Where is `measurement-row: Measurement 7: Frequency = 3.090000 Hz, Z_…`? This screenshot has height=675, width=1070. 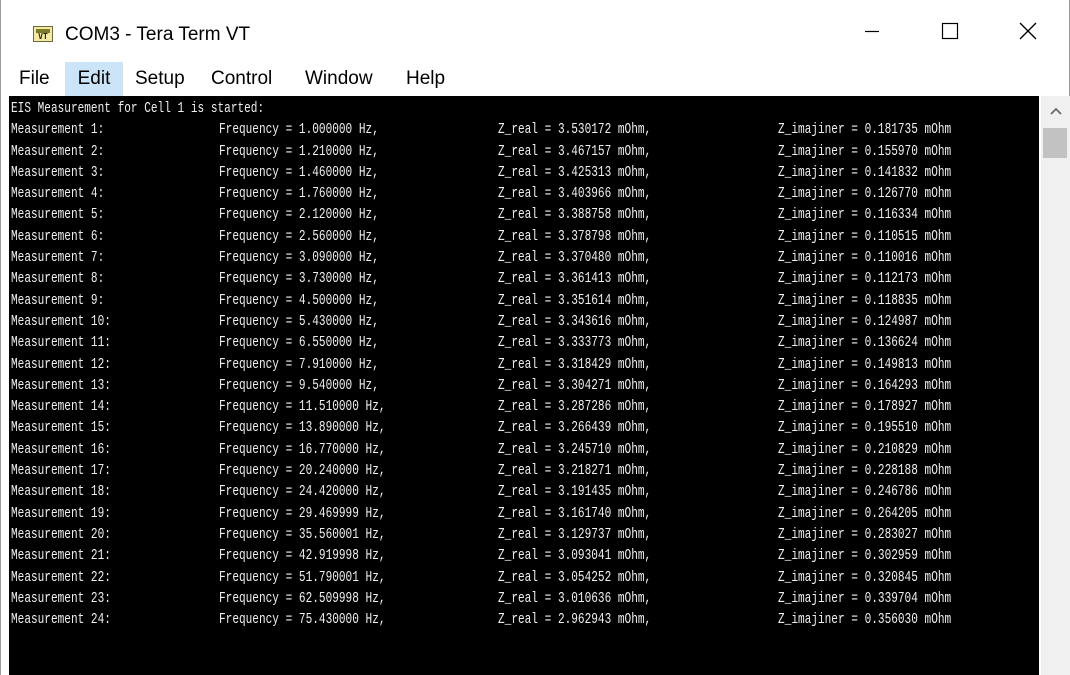
measurement-row: Measurement 7: Frequency = 3.090000 Hz, Z_… is located at coordinates (525, 259).